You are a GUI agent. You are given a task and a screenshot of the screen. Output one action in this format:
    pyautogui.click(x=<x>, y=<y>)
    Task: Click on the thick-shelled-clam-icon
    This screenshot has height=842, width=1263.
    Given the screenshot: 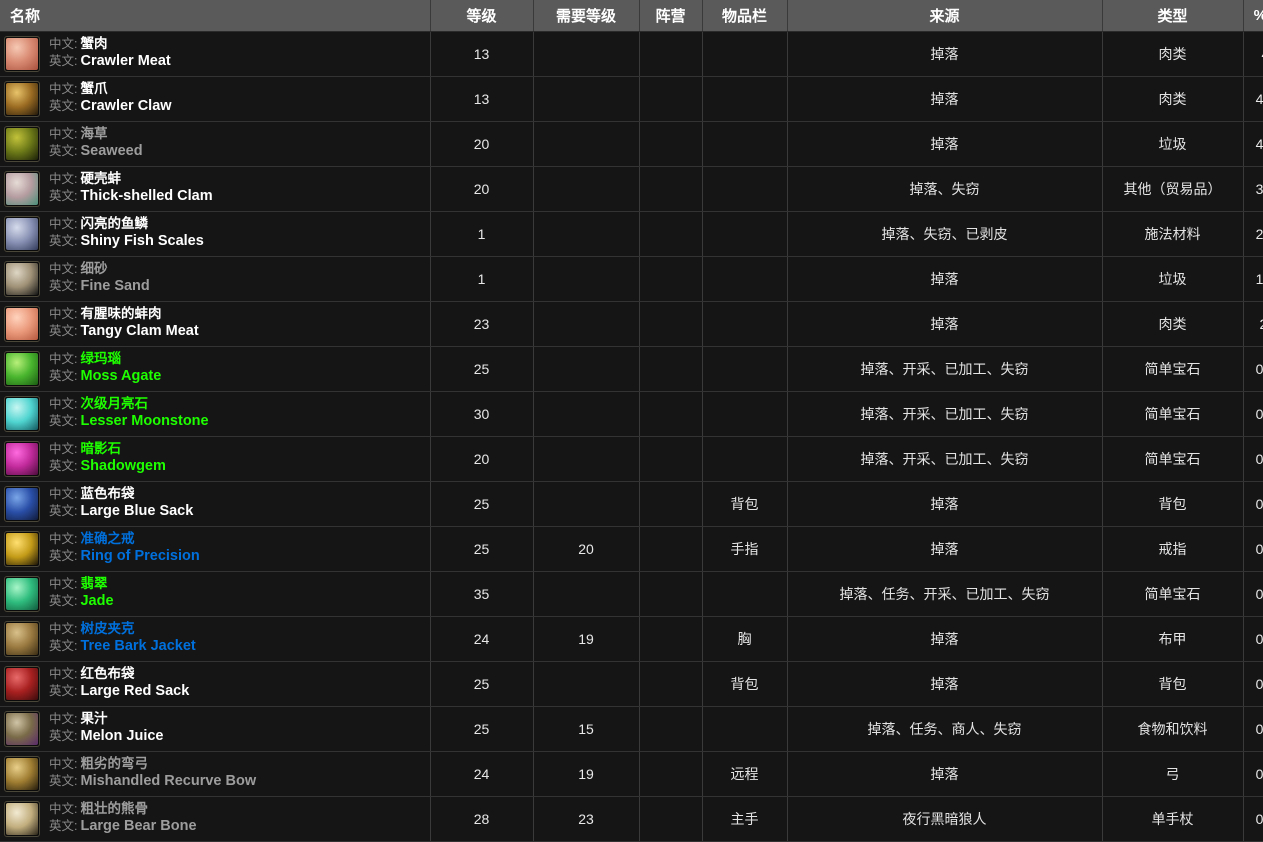 What is the action you would take?
    pyautogui.click(x=22, y=188)
    